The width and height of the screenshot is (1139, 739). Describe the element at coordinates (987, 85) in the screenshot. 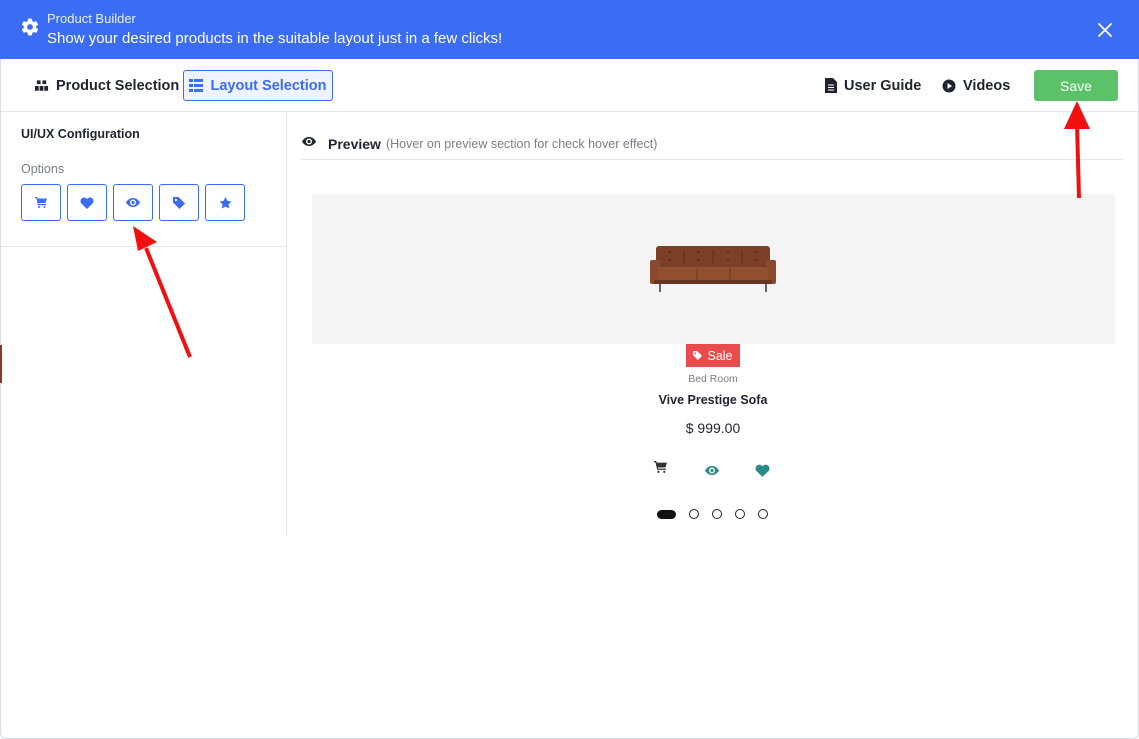

I see `videos-label: Videos` at that location.